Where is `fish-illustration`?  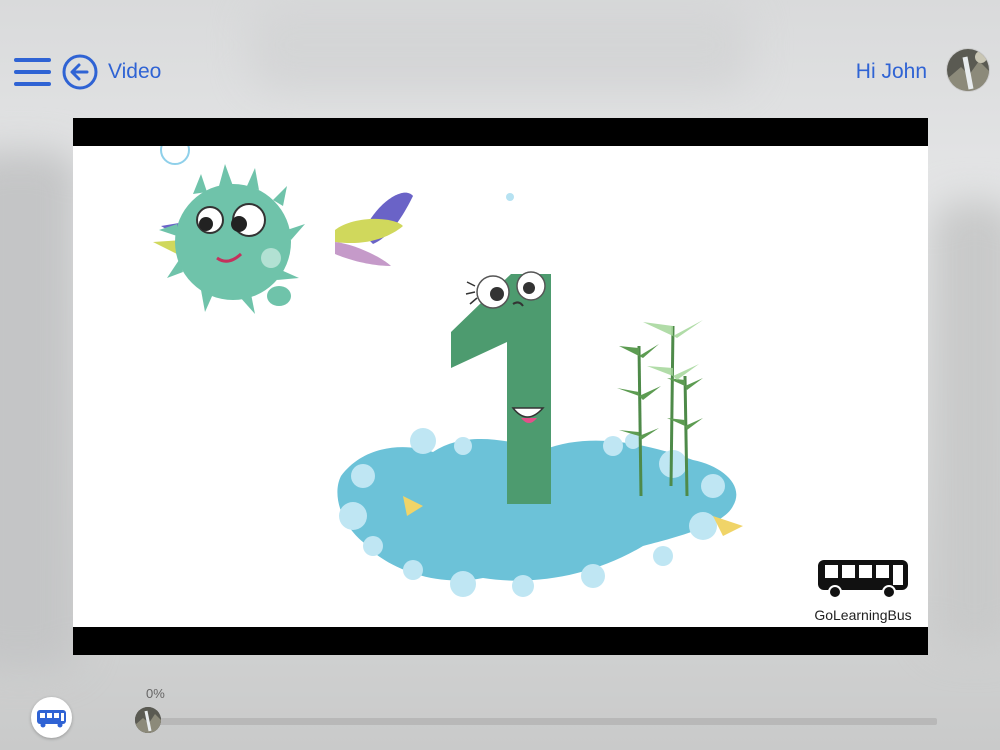
fish-illustration is located at coordinates (283, 239).